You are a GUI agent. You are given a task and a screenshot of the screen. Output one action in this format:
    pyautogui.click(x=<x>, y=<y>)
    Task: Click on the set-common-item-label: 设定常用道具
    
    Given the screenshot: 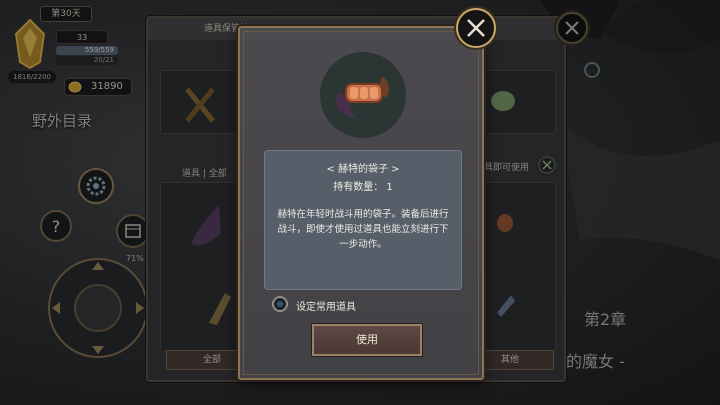 What is the action you would take?
    pyautogui.click(x=326, y=305)
    